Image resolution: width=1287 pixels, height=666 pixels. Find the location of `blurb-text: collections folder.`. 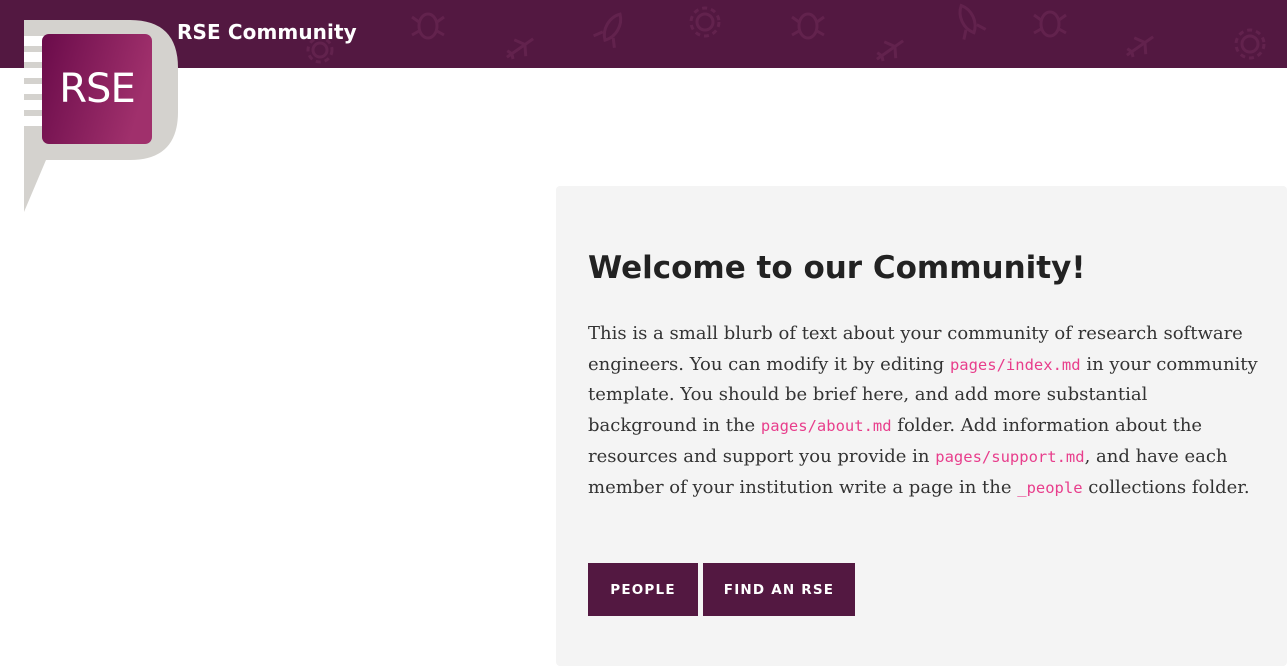

blurb-text: collections folder. is located at coordinates (1166, 487).